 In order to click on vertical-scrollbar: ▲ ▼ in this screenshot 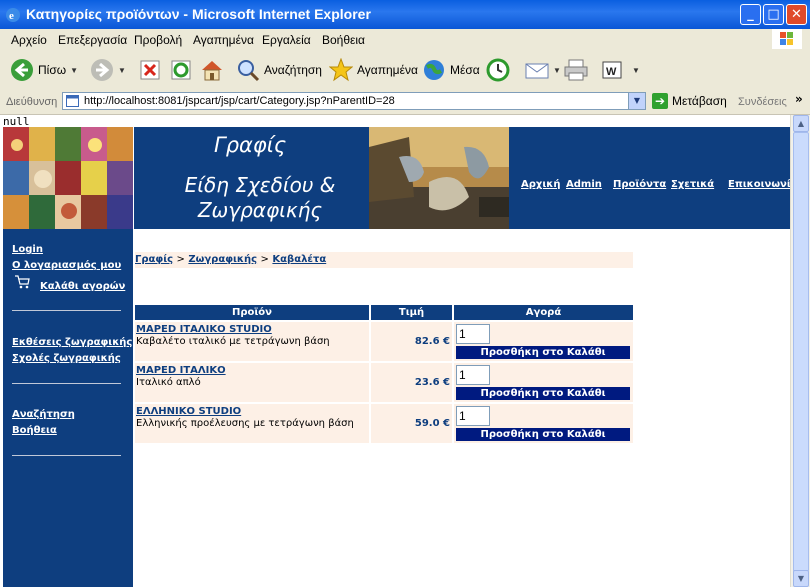, I will do `click(800, 351)`.